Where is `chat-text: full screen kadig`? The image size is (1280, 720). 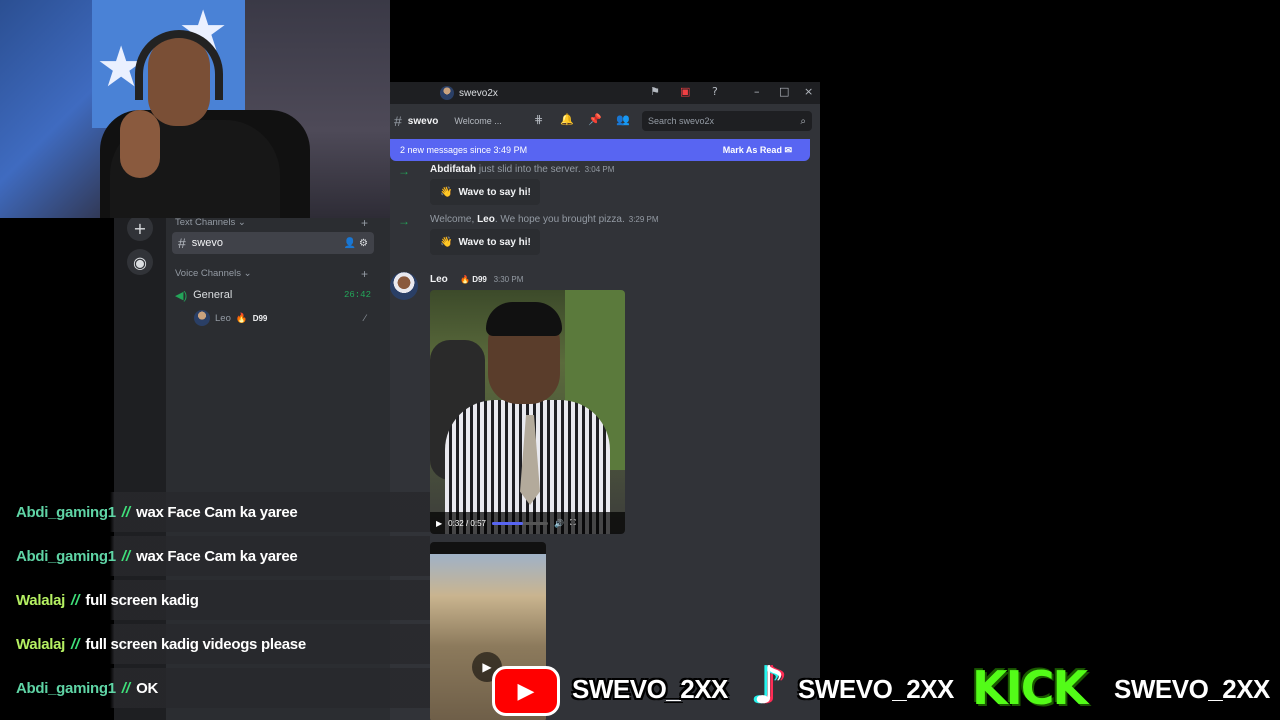
chat-text: full screen kadig is located at coordinates (142, 600).